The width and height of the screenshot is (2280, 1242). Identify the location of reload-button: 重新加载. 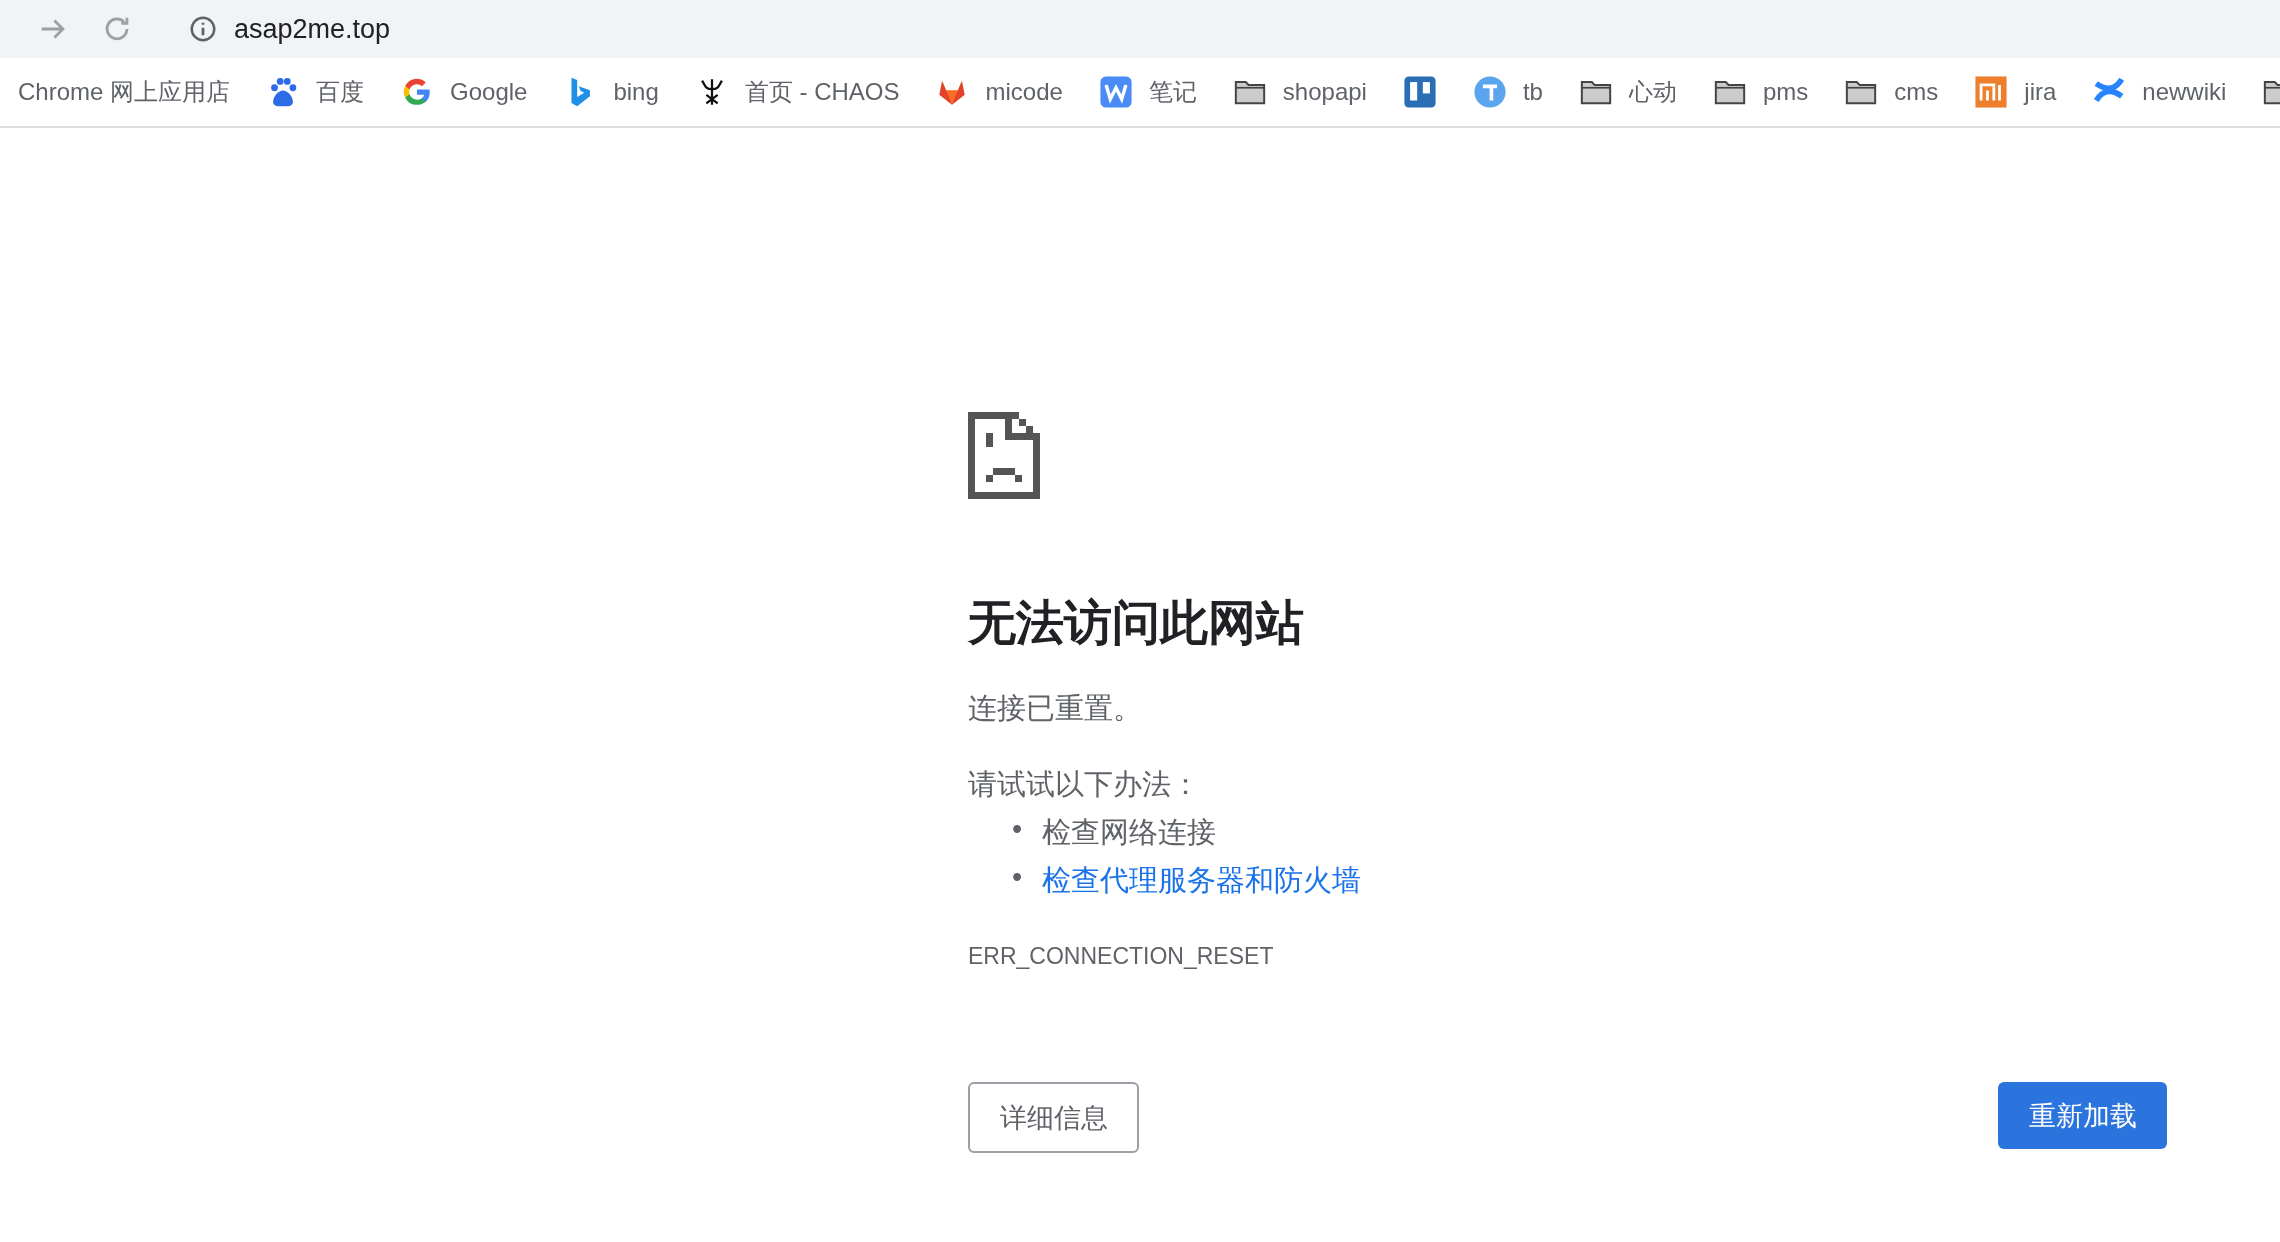
(2082, 1115).